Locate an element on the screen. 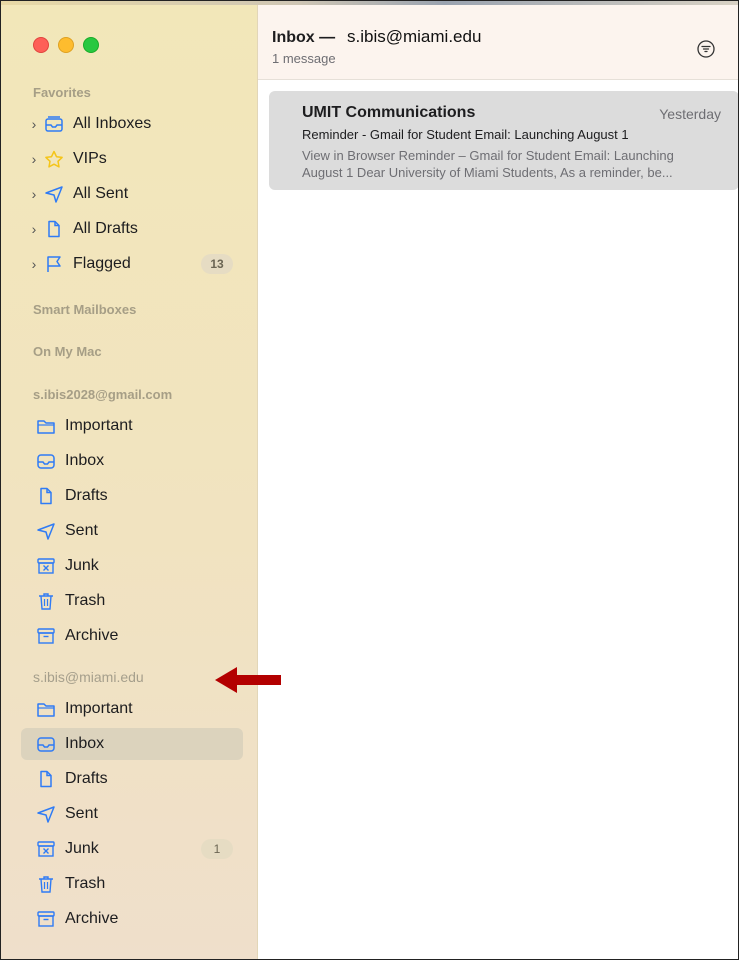 Image resolution: width=739 pixels, height=960 pixels. close-window-button is located at coordinates (41, 45).